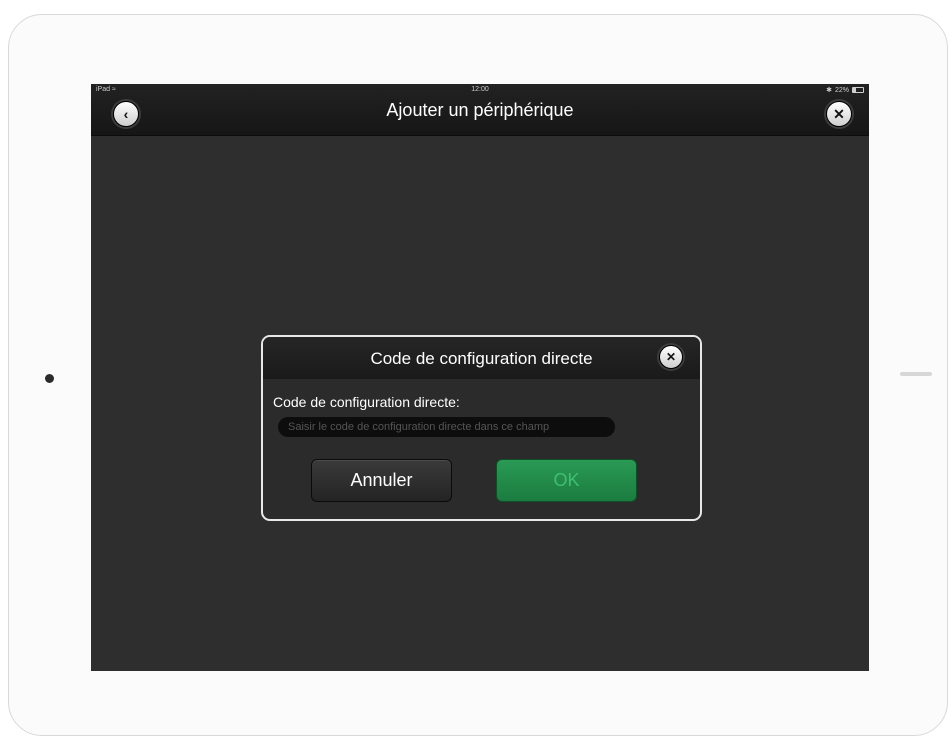 Image resolution: width=951 pixels, height=740 pixels. I want to click on ok-button: OK, so click(566, 480).